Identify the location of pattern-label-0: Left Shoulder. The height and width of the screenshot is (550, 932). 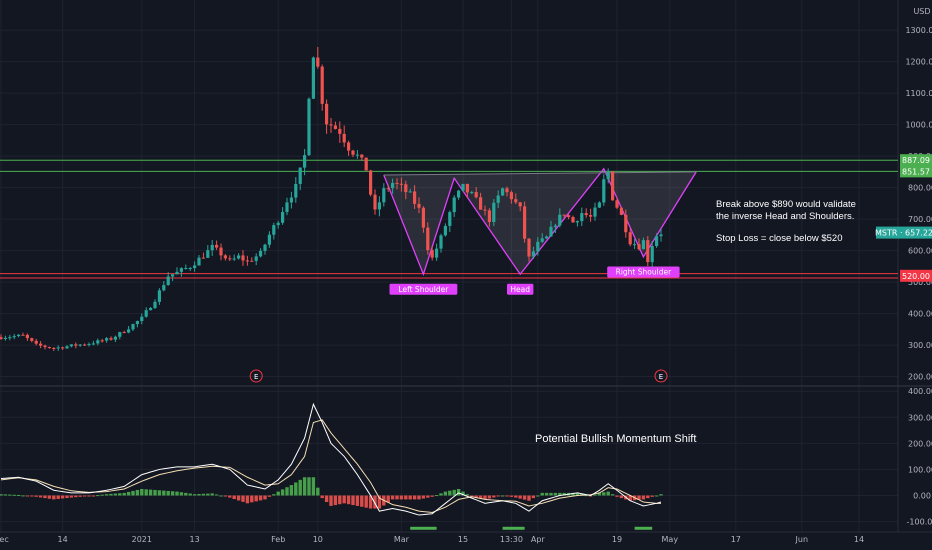
(423, 289).